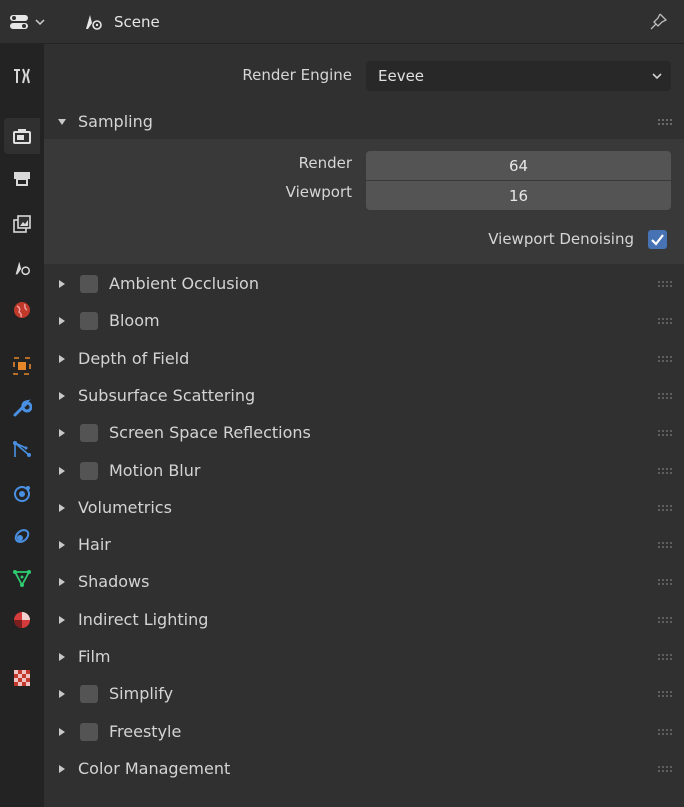  Describe the element at coordinates (89, 321) in the screenshot. I see `bloom-checkbox` at that location.